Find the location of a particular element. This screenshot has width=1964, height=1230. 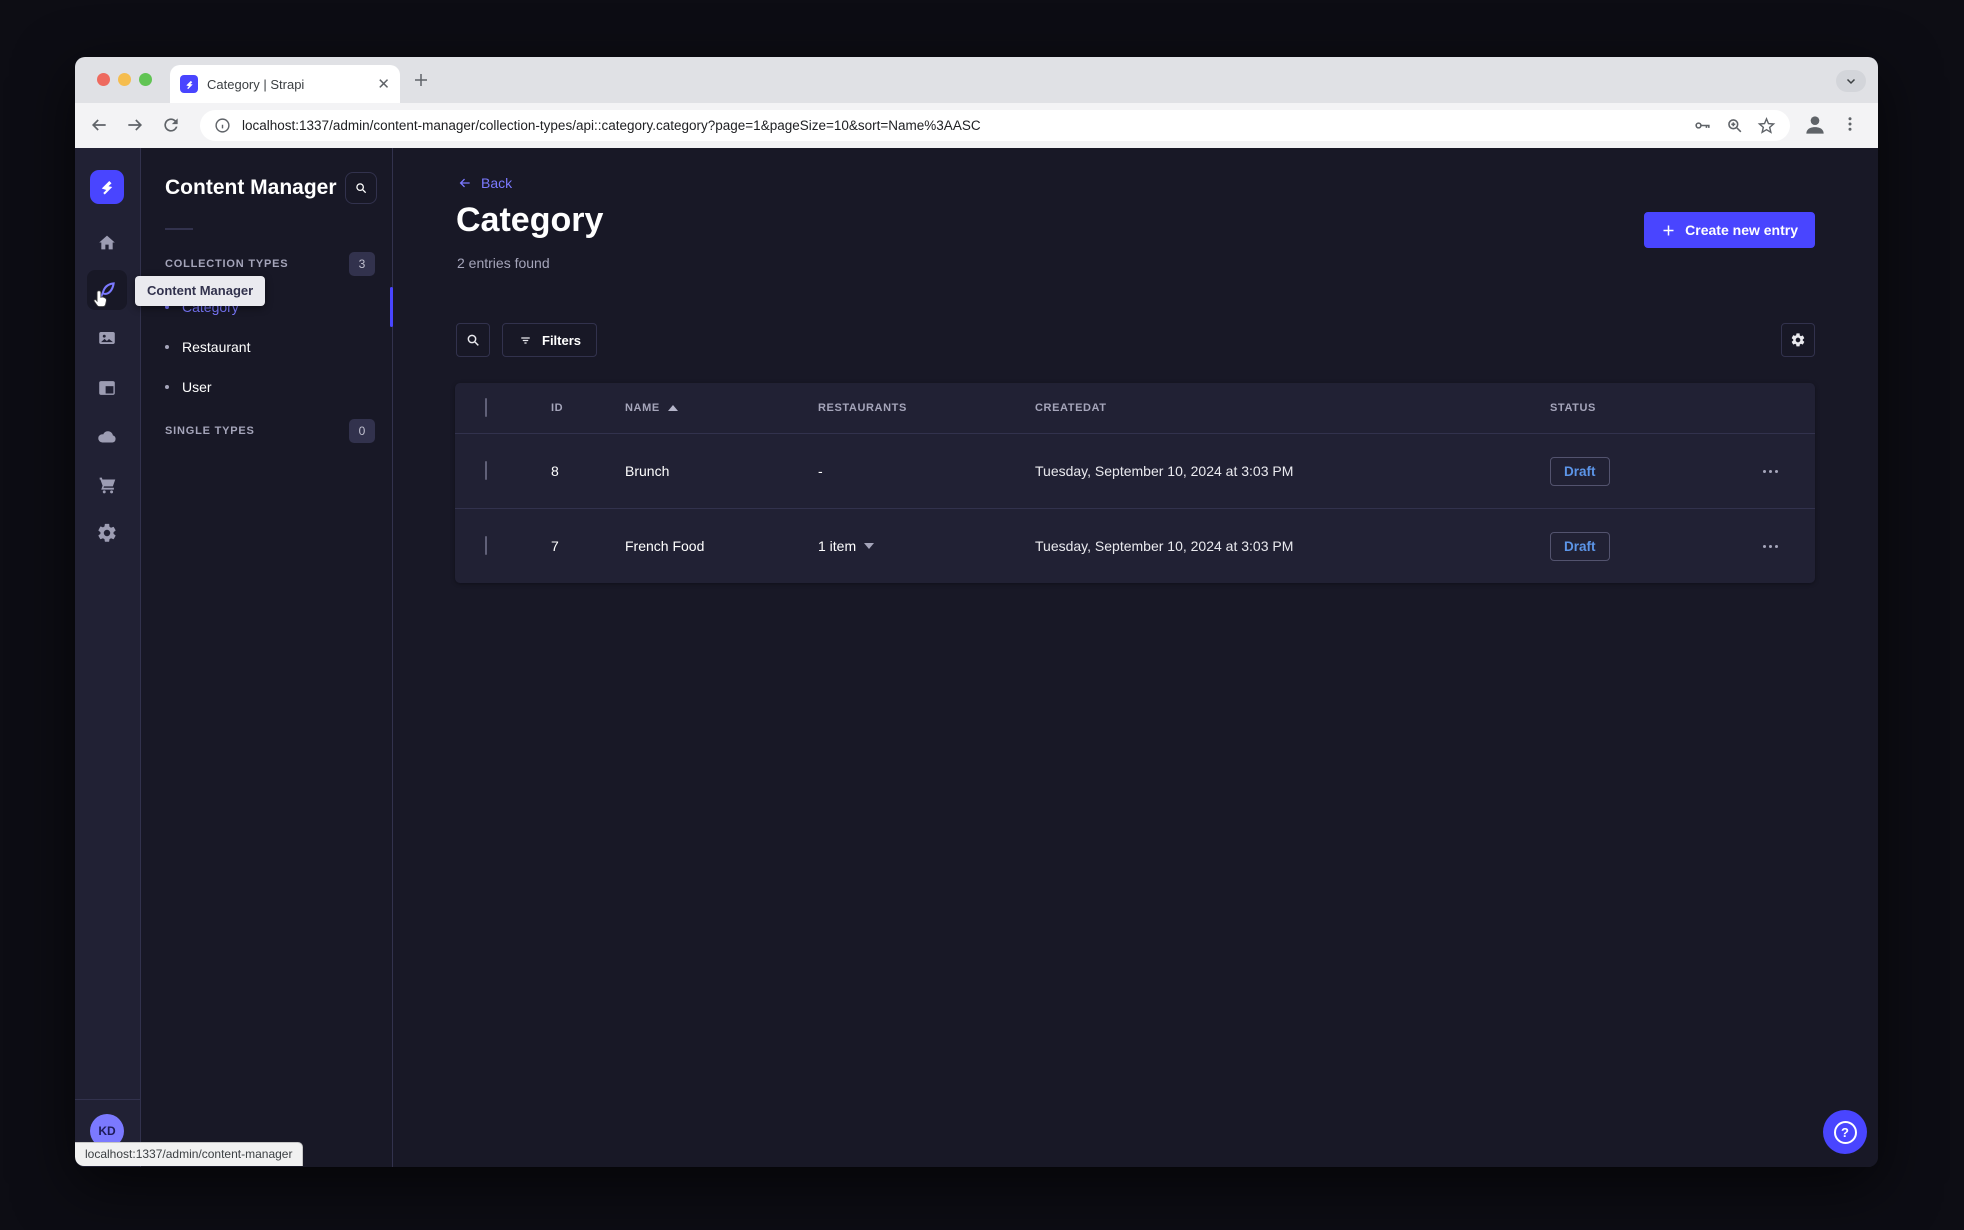

cell-restaurants: 1 item is located at coordinates (926, 546).